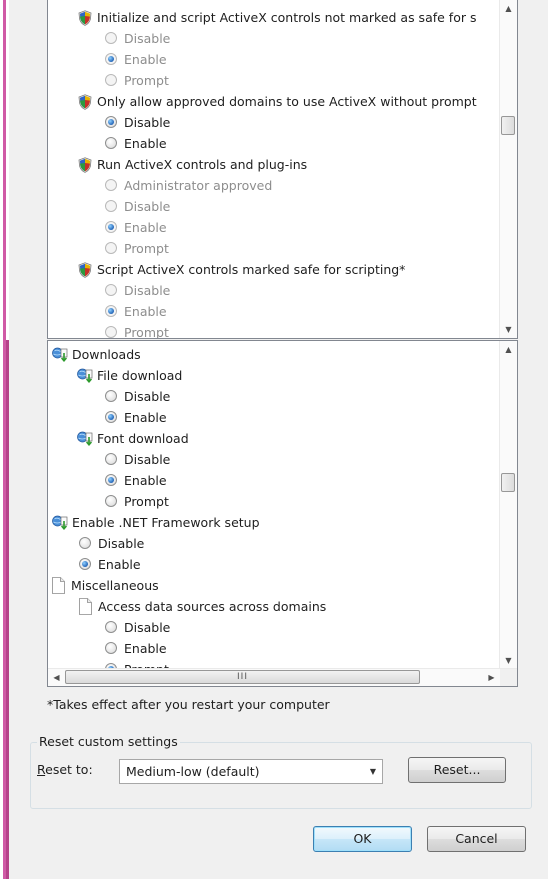  What do you see at coordinates (476, 839) in the screenshot?
I see `cancel-button: Cancel` at bounding box center [476, 839].